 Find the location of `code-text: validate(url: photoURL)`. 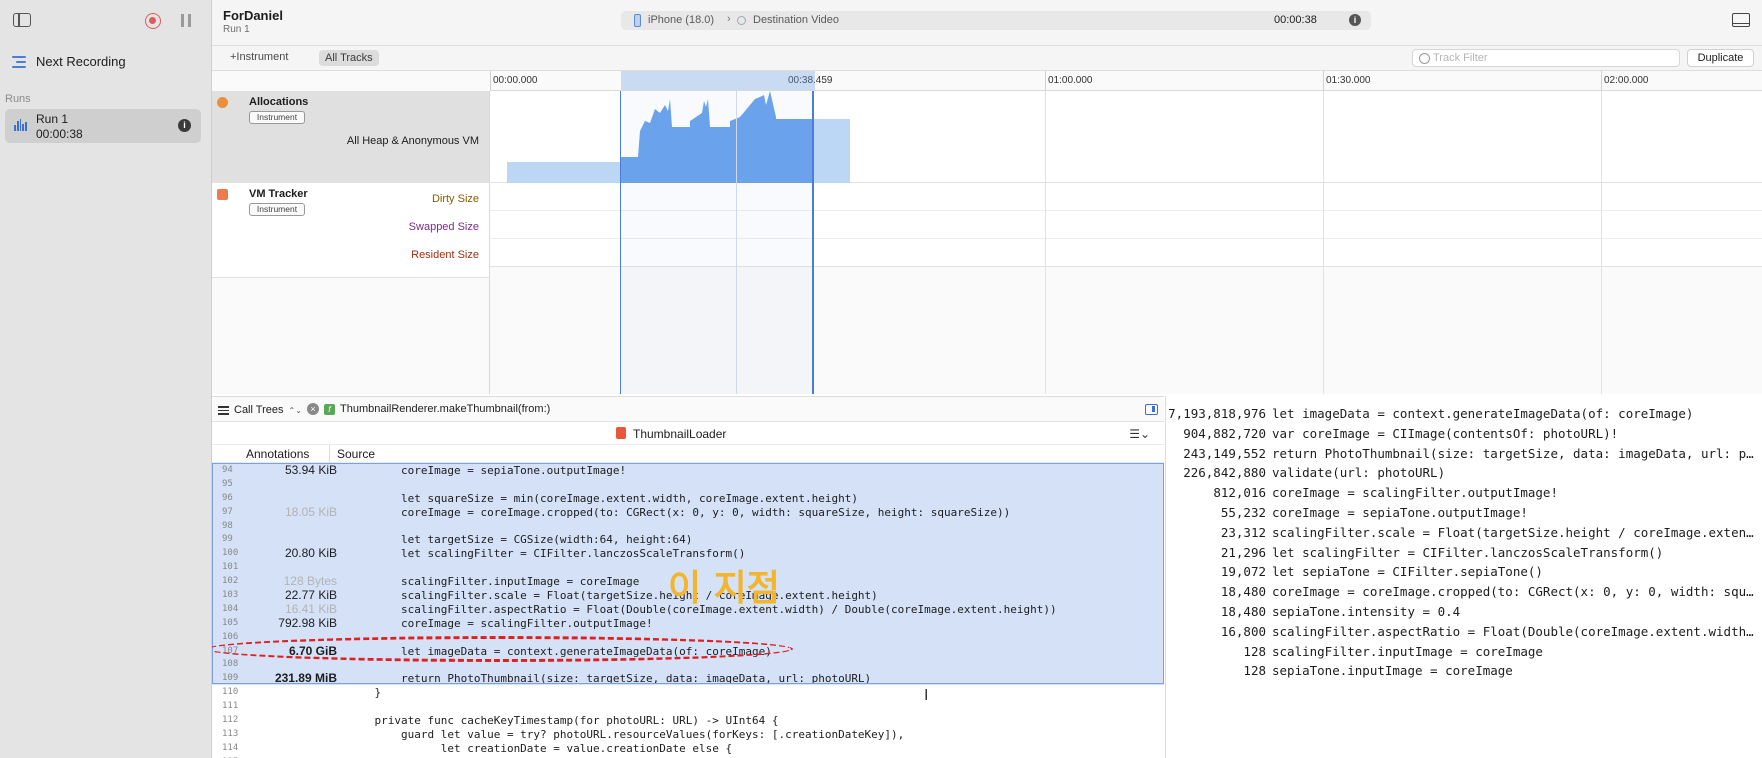

code-text: validate(url: photoURL) is located at coordinates (1359, 473).